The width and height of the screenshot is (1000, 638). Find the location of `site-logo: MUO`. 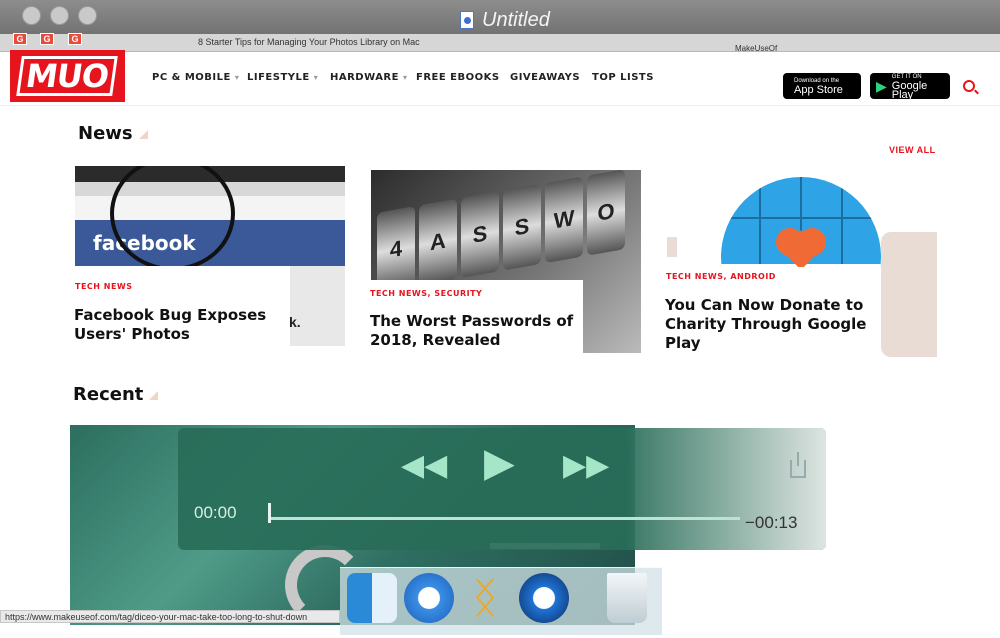

site-logo: MUO is located at coordinates (67, 76).